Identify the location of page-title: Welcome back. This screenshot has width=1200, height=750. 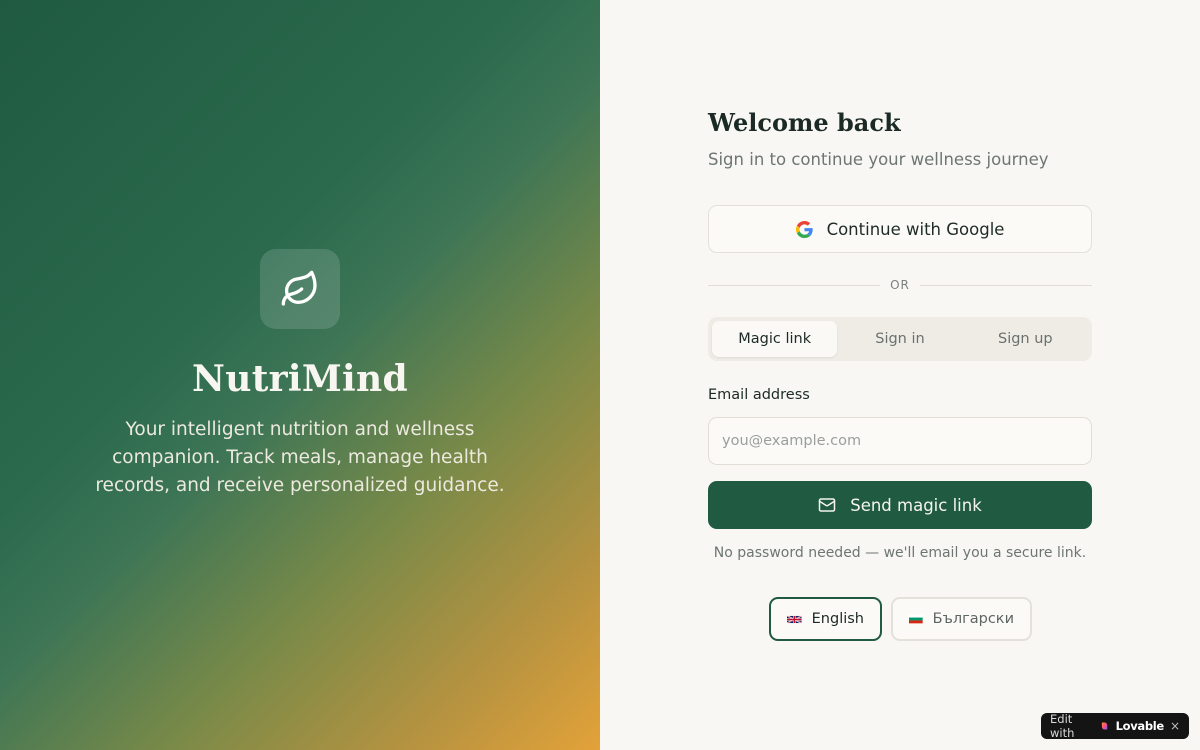
(804, 122).